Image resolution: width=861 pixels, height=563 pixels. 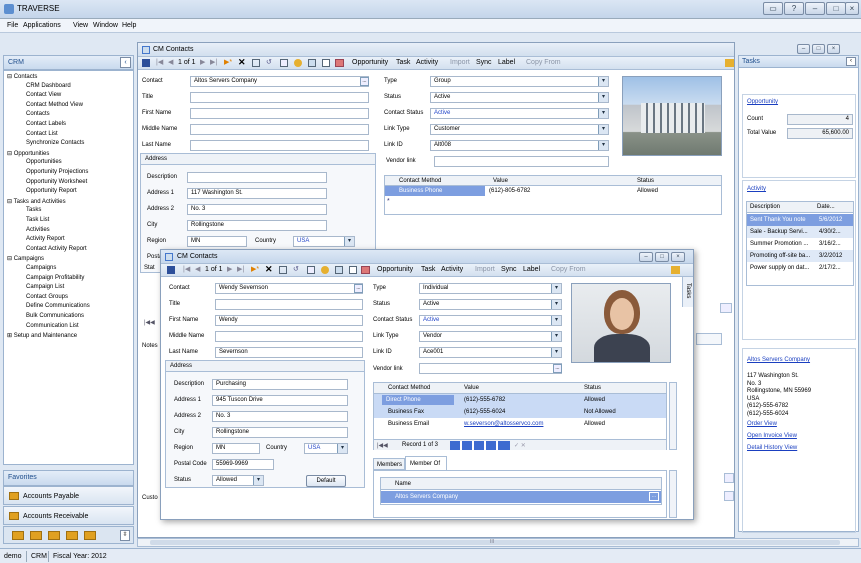 I want to click on preview-icon, so click(x=284, y=63).